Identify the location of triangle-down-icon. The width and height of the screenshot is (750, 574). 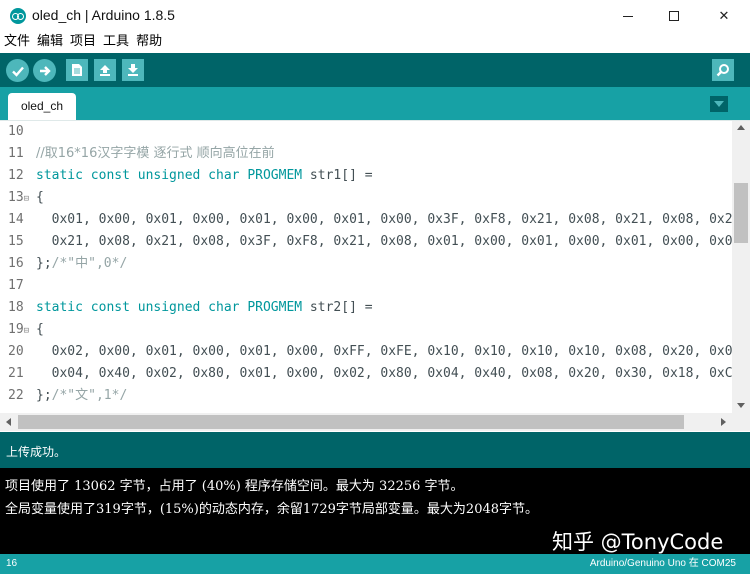
(719, 104).